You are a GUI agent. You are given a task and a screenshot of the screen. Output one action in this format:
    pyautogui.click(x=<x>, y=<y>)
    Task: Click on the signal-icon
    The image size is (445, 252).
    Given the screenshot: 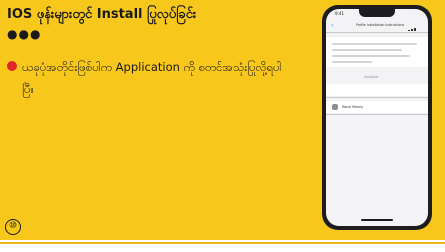 What is the action you would take?
    pyautogui.click(x=414, y=21)
    